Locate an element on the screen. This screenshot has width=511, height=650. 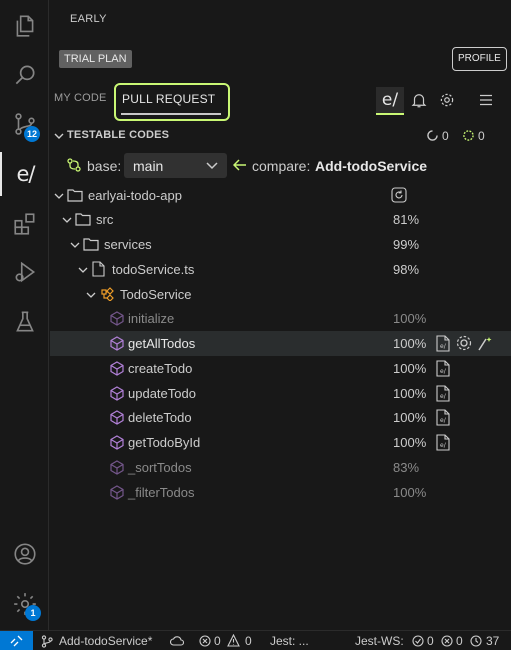
tree-row-updatetodo: updateTodo 100% e/ is located at coordinates (280, 393).